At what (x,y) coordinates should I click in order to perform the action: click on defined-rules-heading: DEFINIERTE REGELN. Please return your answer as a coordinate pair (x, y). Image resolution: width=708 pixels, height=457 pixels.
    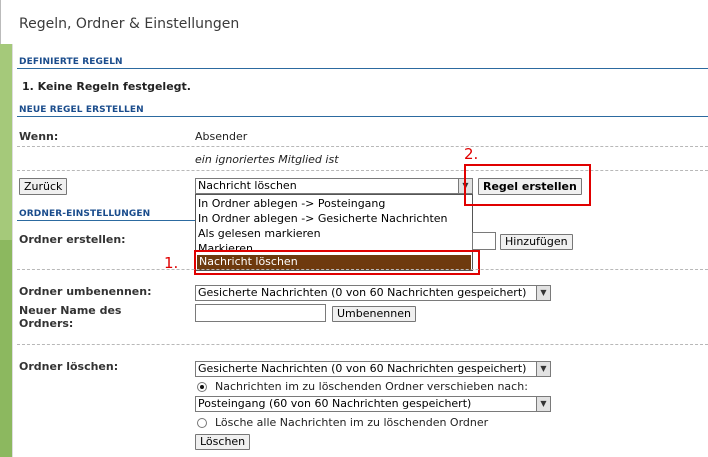
    Looking at the image, I should click on (71, 62).